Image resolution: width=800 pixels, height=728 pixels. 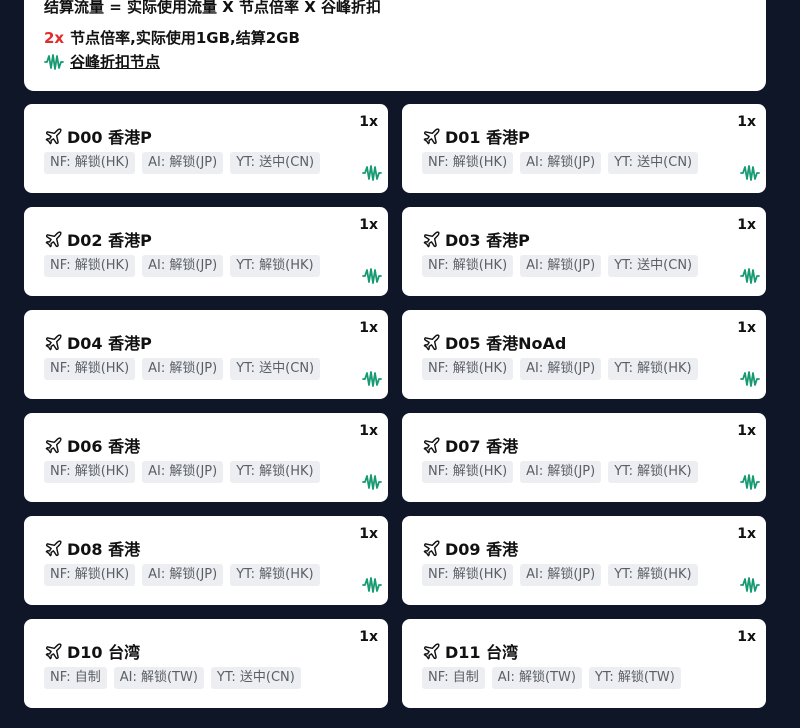 What do you see at coordinates (213, 8) in the screenshot?
I see `traffic-formula: 结算流量 = 实际使用流量 X 节点倍率 X 谷峰折扣` at bounding box center [213, 8].